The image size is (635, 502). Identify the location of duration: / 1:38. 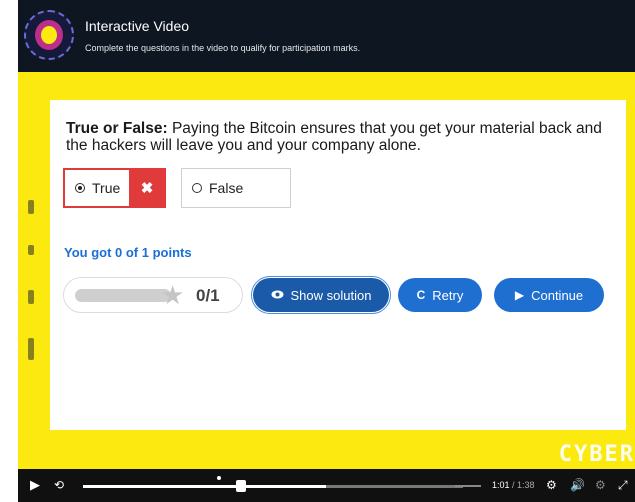
(523, 485).